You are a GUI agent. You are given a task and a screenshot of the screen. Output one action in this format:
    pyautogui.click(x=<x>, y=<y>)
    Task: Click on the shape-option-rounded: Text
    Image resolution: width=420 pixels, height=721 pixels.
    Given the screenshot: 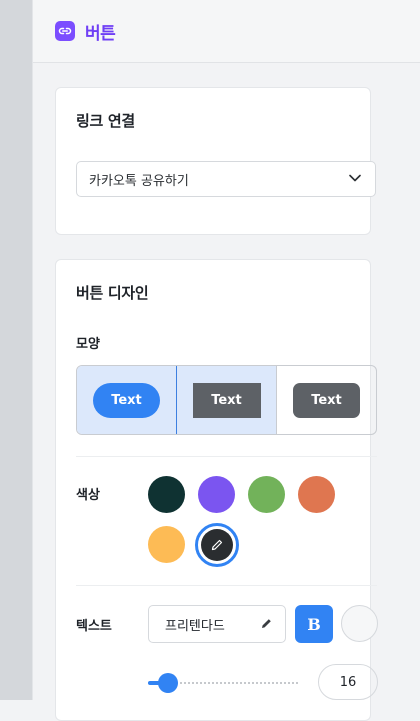 What is the action you would take?
    pyautogui.click(x=326, y=400)
    